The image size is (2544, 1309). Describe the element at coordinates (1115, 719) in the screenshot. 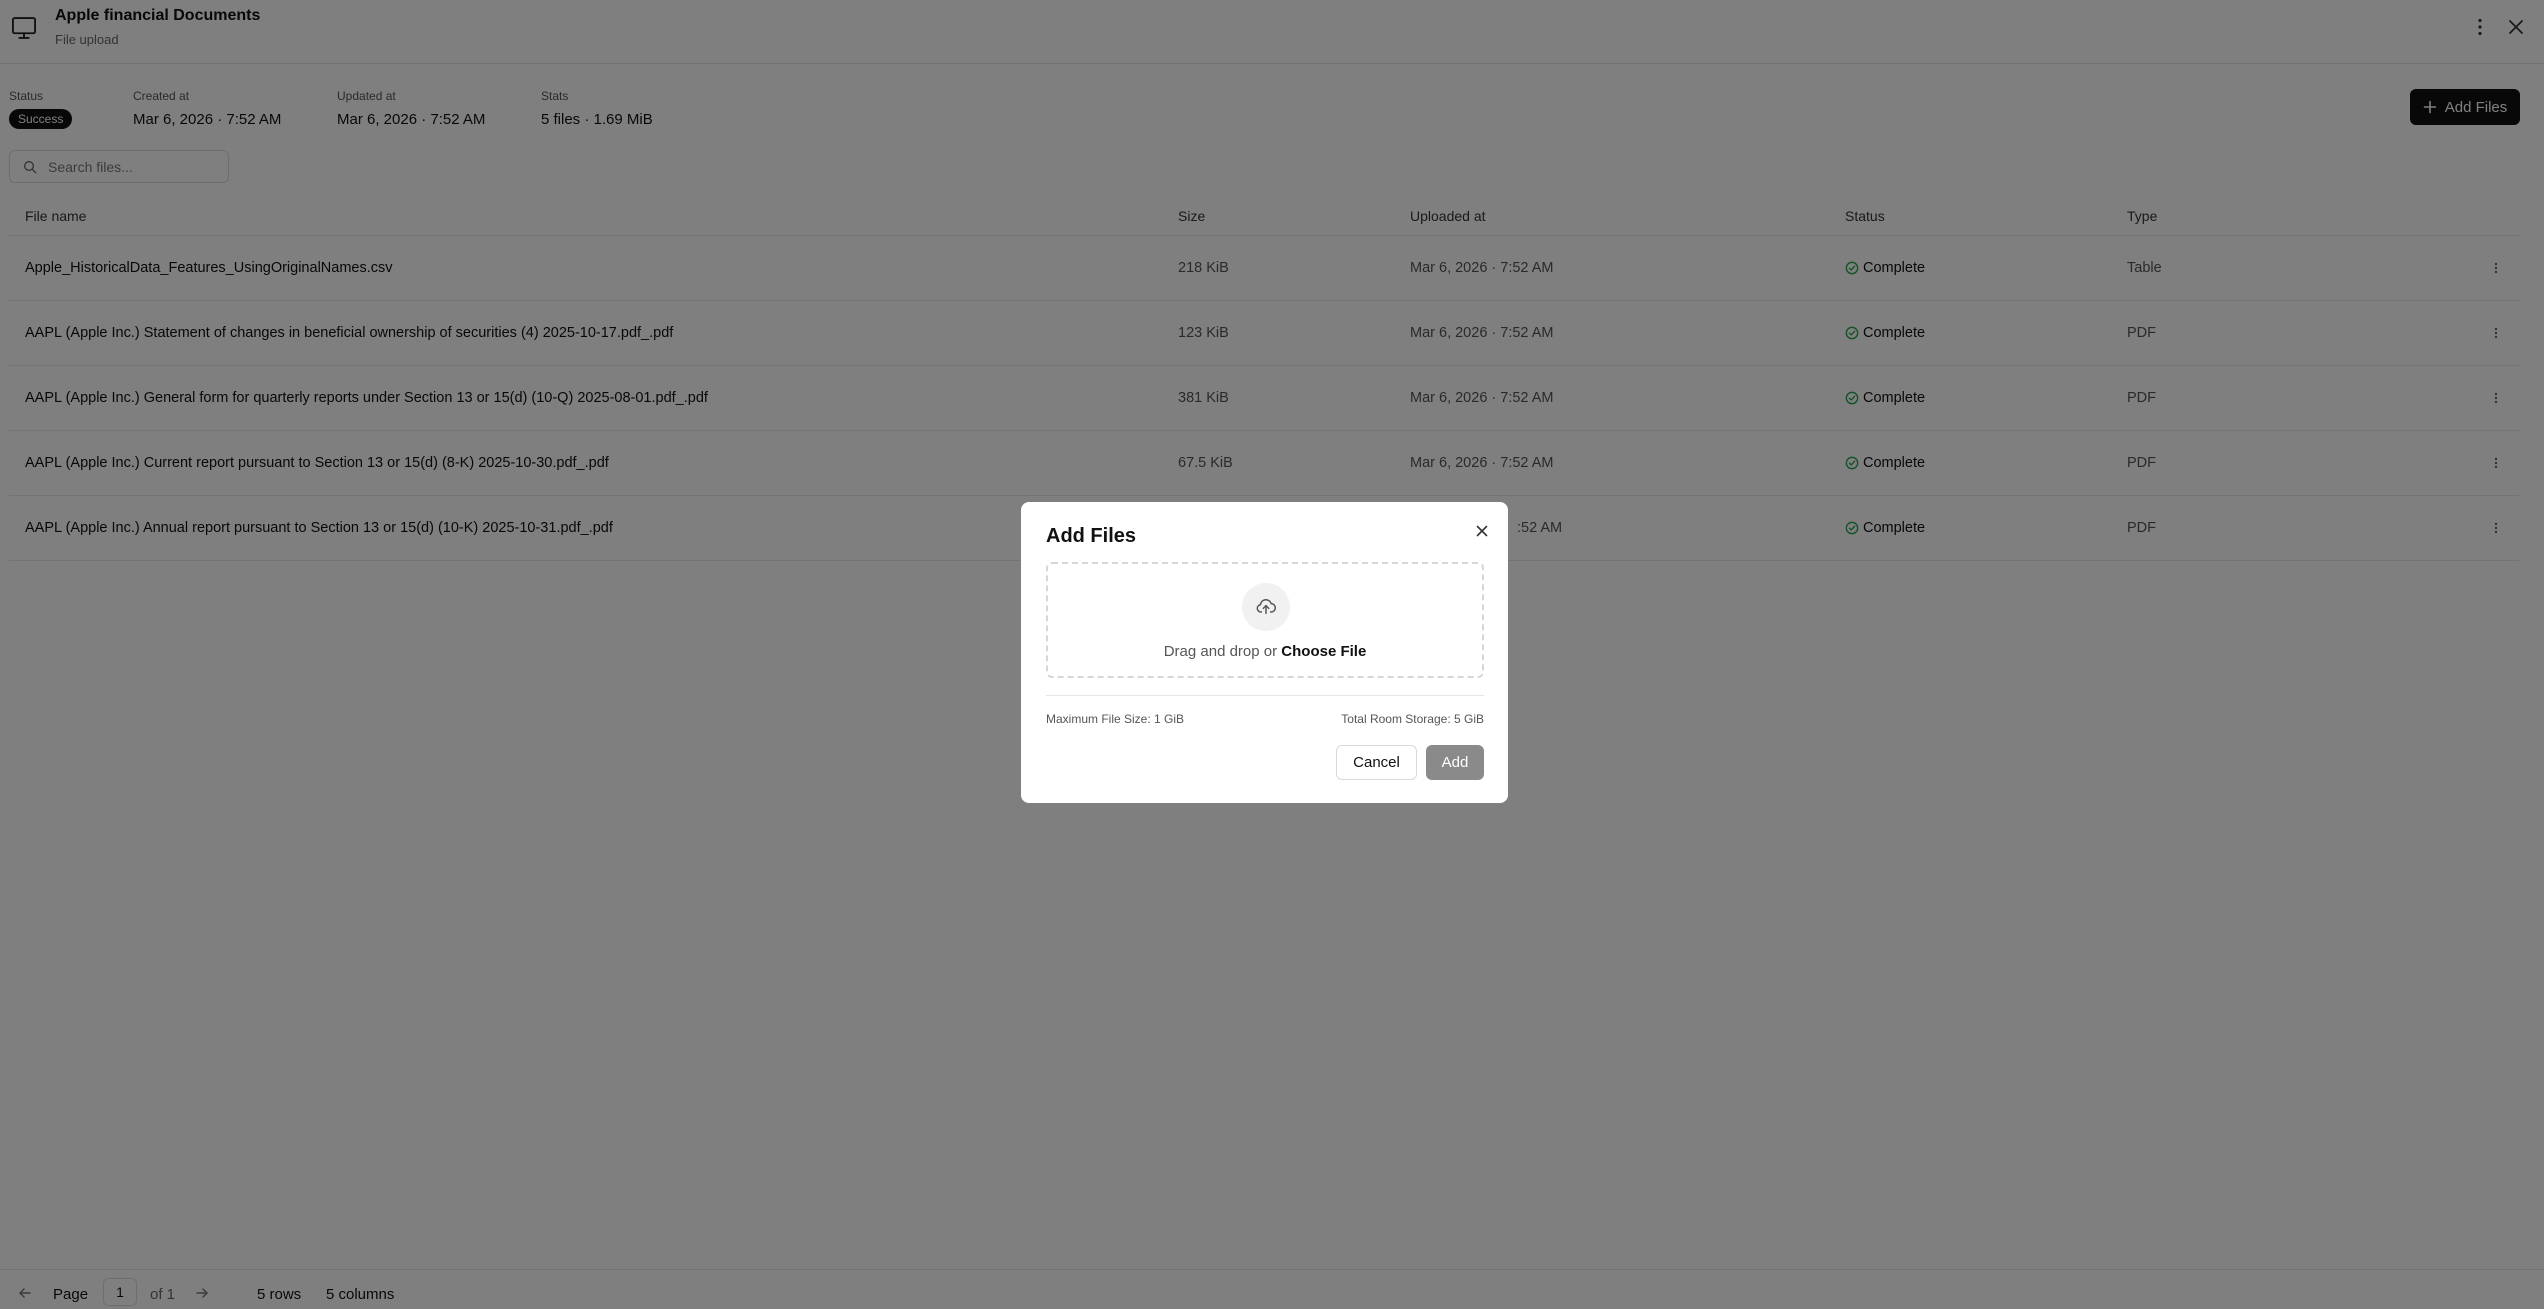

I see `max-file-size: Maximum File Size: 1 GiB` at that location.